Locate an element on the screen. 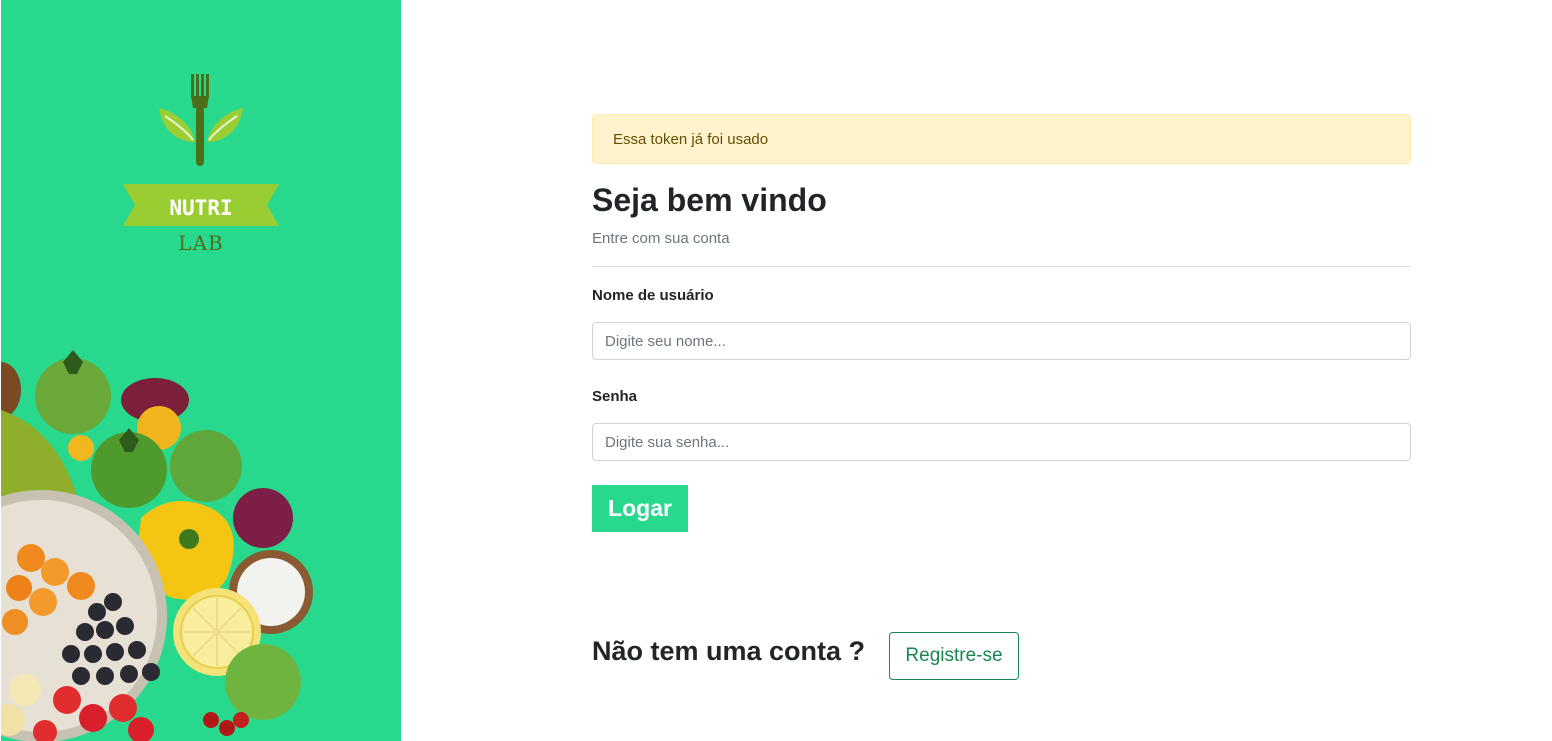 This screenshot has width=1552, height=741. page-title: Seja bem vindo is located at coordinates (709, 200).